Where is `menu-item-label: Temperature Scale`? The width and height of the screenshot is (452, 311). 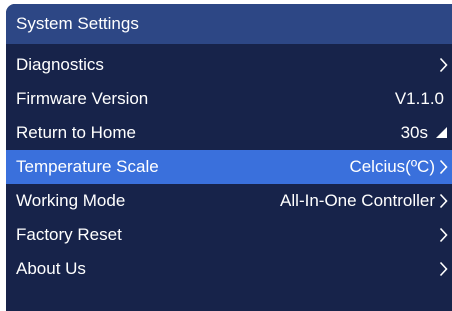 menu-item-label: Temperature Scale is located at coordinates (87, 166).